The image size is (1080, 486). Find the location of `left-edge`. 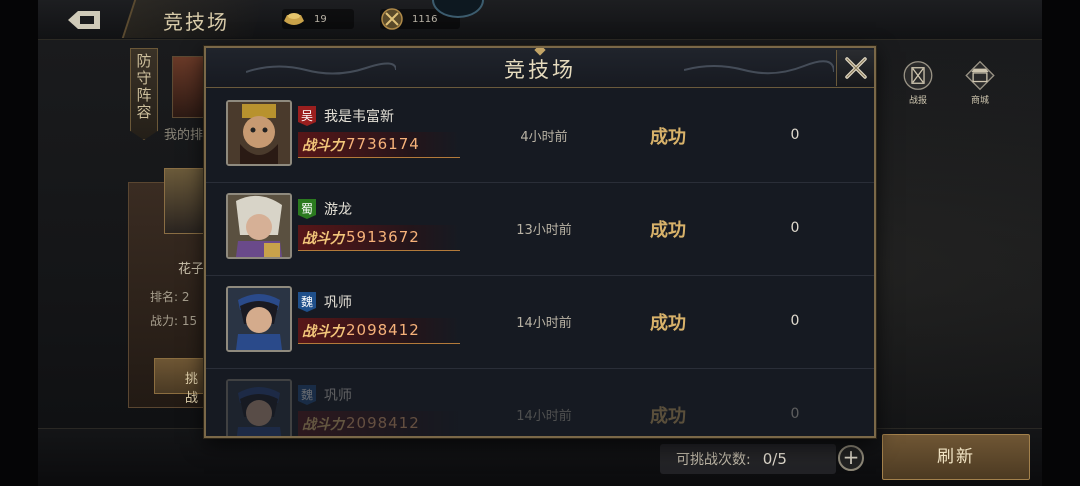

left-edge is located at coordinates (19, 243).